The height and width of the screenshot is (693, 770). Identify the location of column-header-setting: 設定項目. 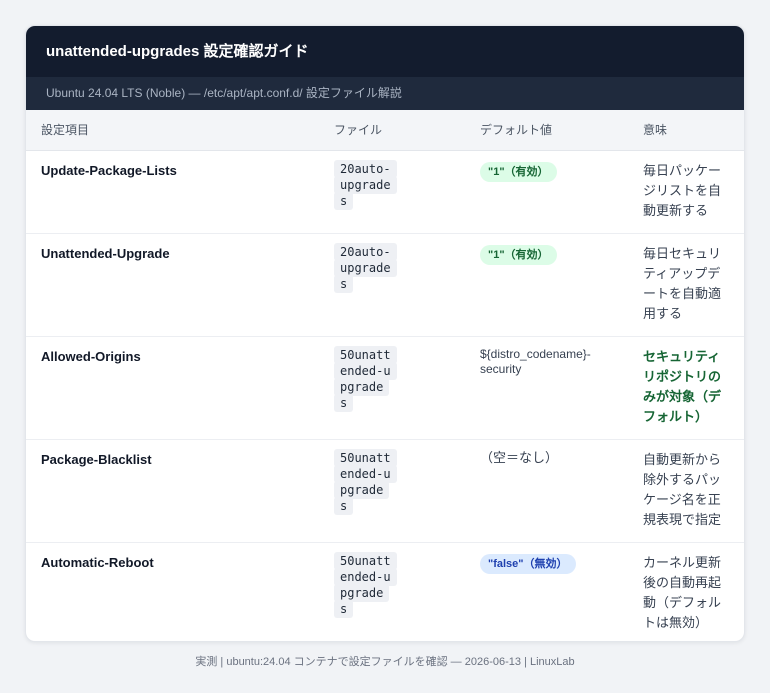
(176, 130).